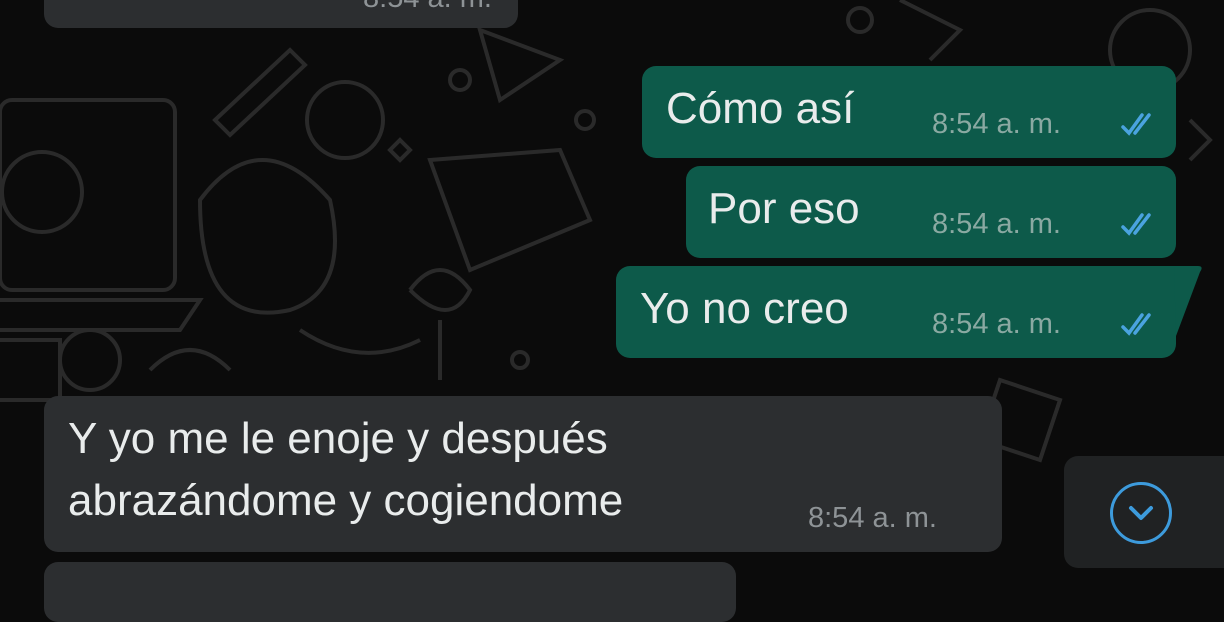  What do you see at coordinates (909, 112) in the screenshot?
I see `outgoing-message-bubble: Cómo así 8:54 a. m.` at bounding box center [909, 112].